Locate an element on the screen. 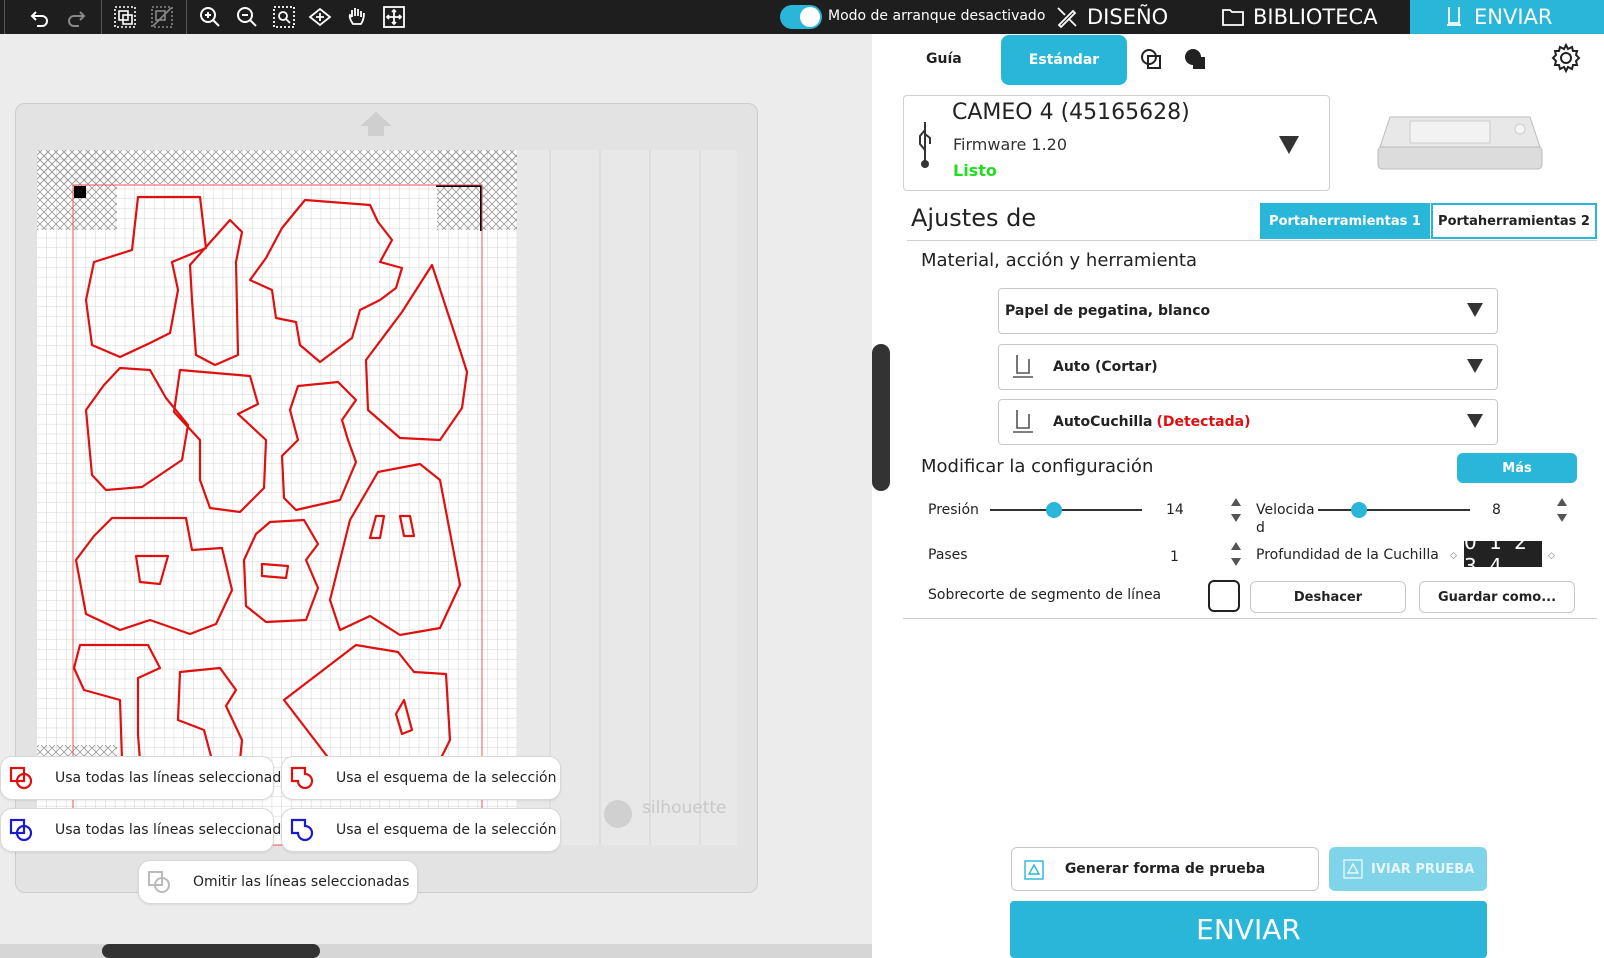 This screenshot has height=958, width=1604. outline-blue-icon is located at coordinates (302, 830).